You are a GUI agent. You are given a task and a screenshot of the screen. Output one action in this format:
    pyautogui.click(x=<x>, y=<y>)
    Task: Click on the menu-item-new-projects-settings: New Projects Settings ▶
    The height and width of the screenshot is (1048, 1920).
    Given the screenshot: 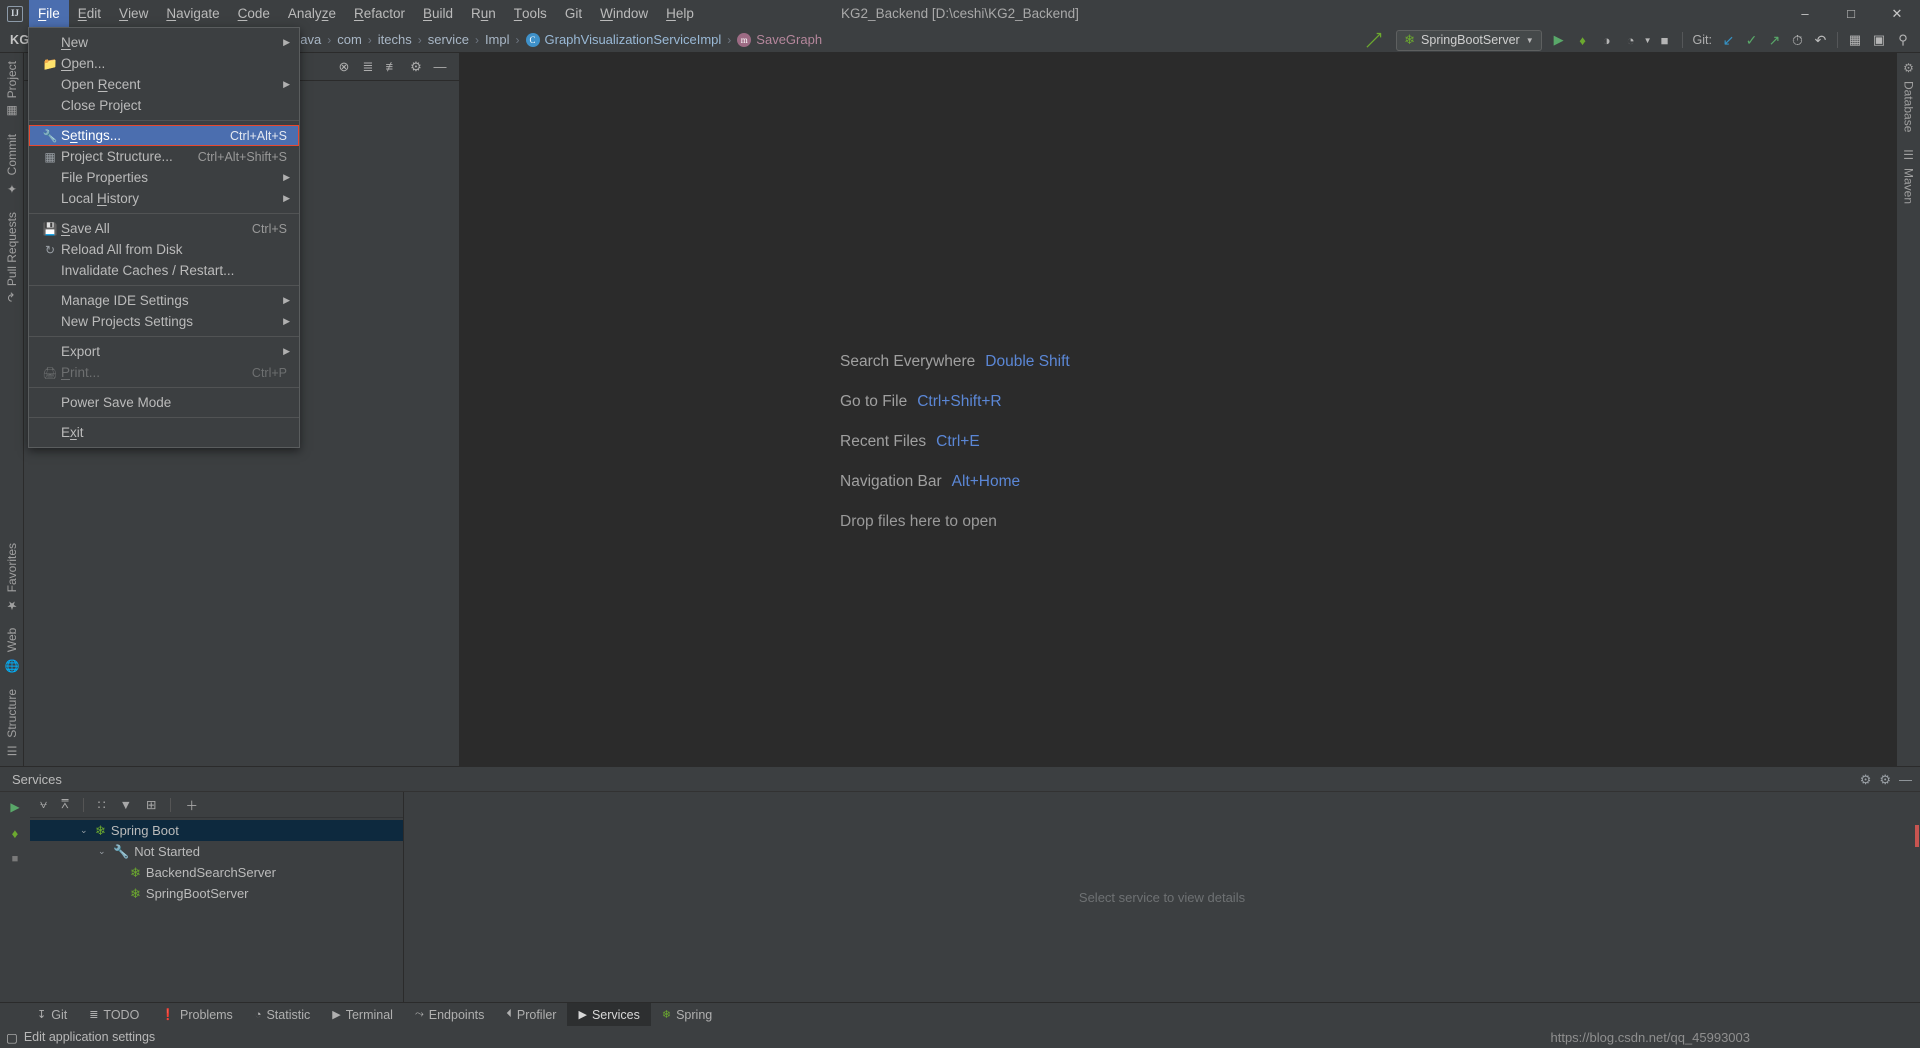 What is the action you would take?
    pyautogui.click(x=164, y=321)
    